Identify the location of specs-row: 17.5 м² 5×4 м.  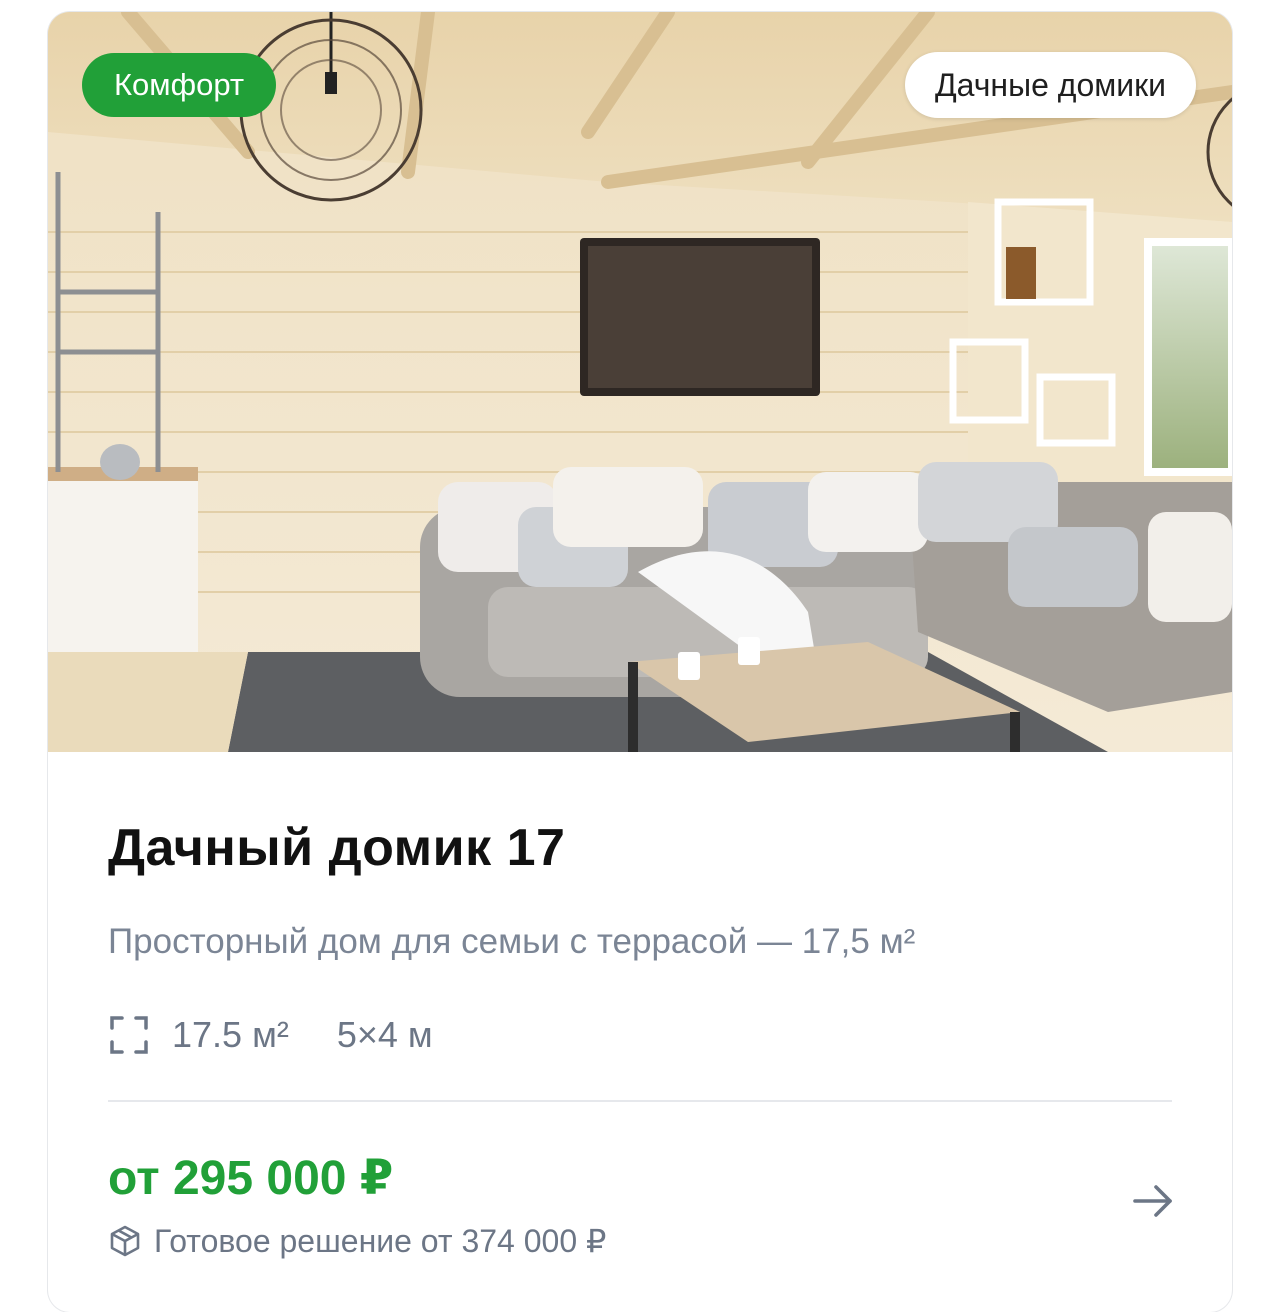
(270, 1035).